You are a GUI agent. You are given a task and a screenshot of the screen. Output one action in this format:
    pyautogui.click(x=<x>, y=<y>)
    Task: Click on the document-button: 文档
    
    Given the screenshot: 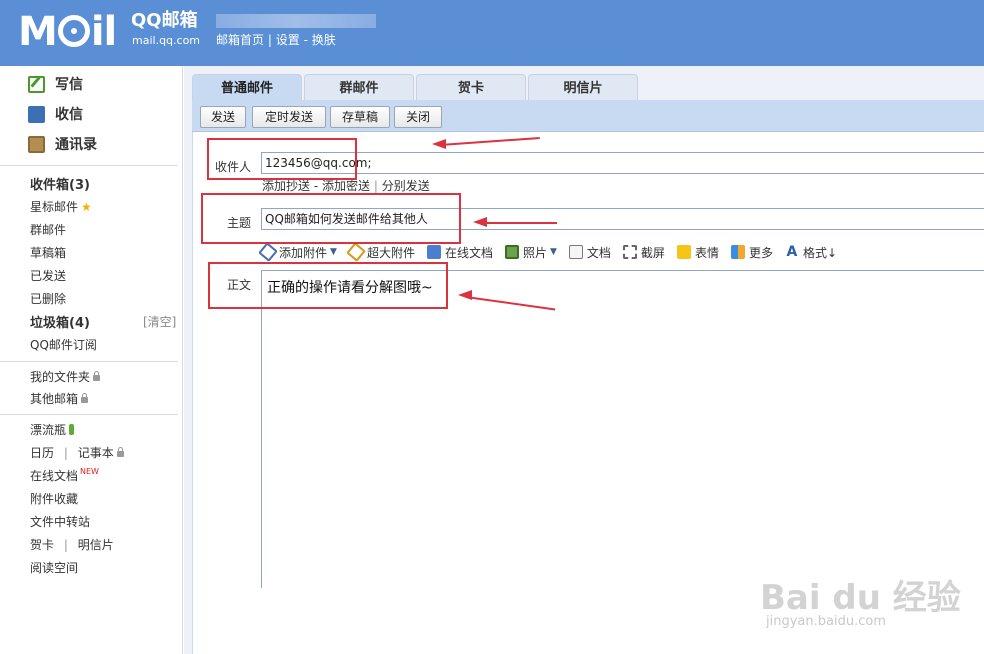 What is the action you would take?
    pyautogui.click(x=589, y=252)
    